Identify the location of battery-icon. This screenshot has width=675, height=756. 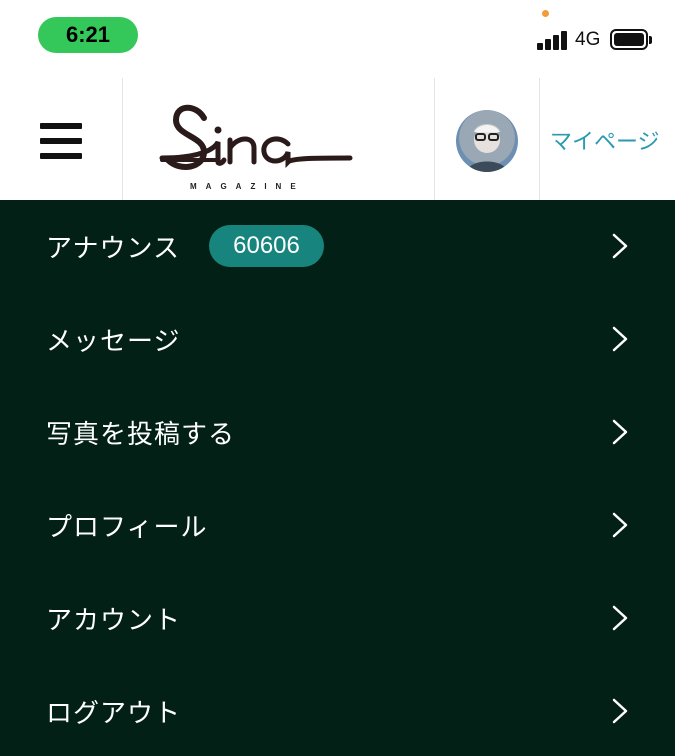
(631, 39).